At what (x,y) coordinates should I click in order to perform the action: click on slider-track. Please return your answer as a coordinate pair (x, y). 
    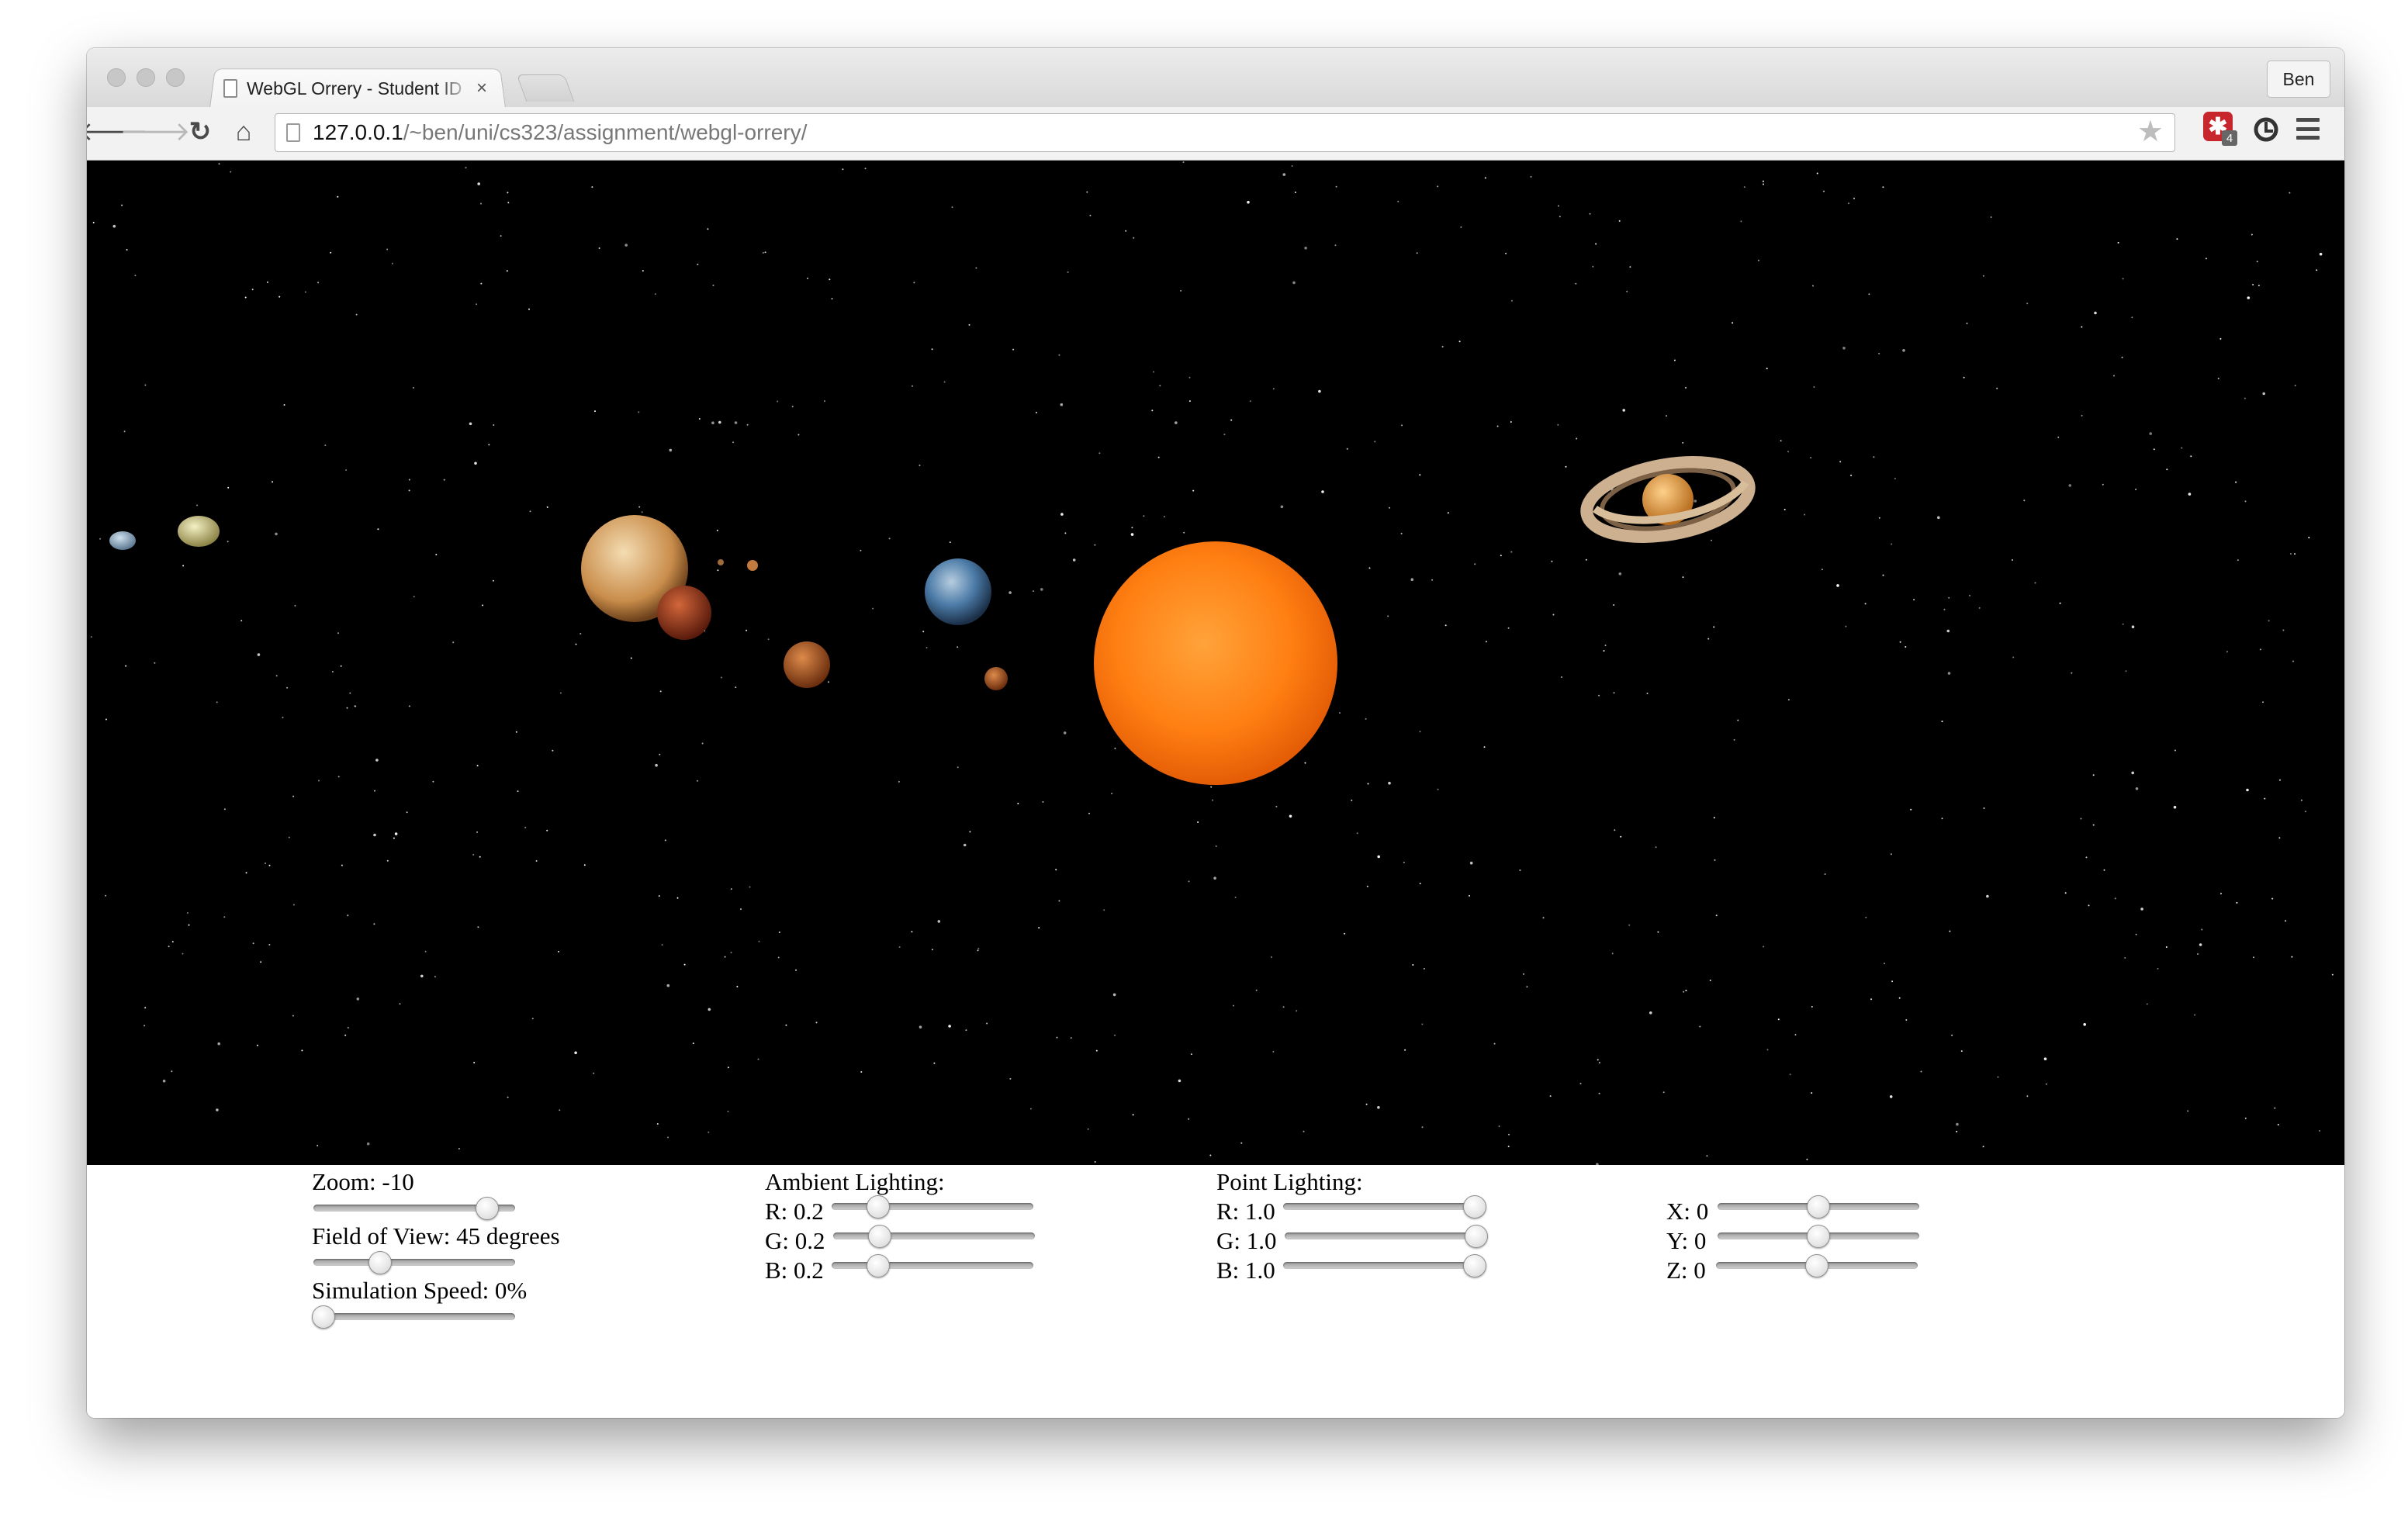
    Looking at the image, I should click on (934, 1235).